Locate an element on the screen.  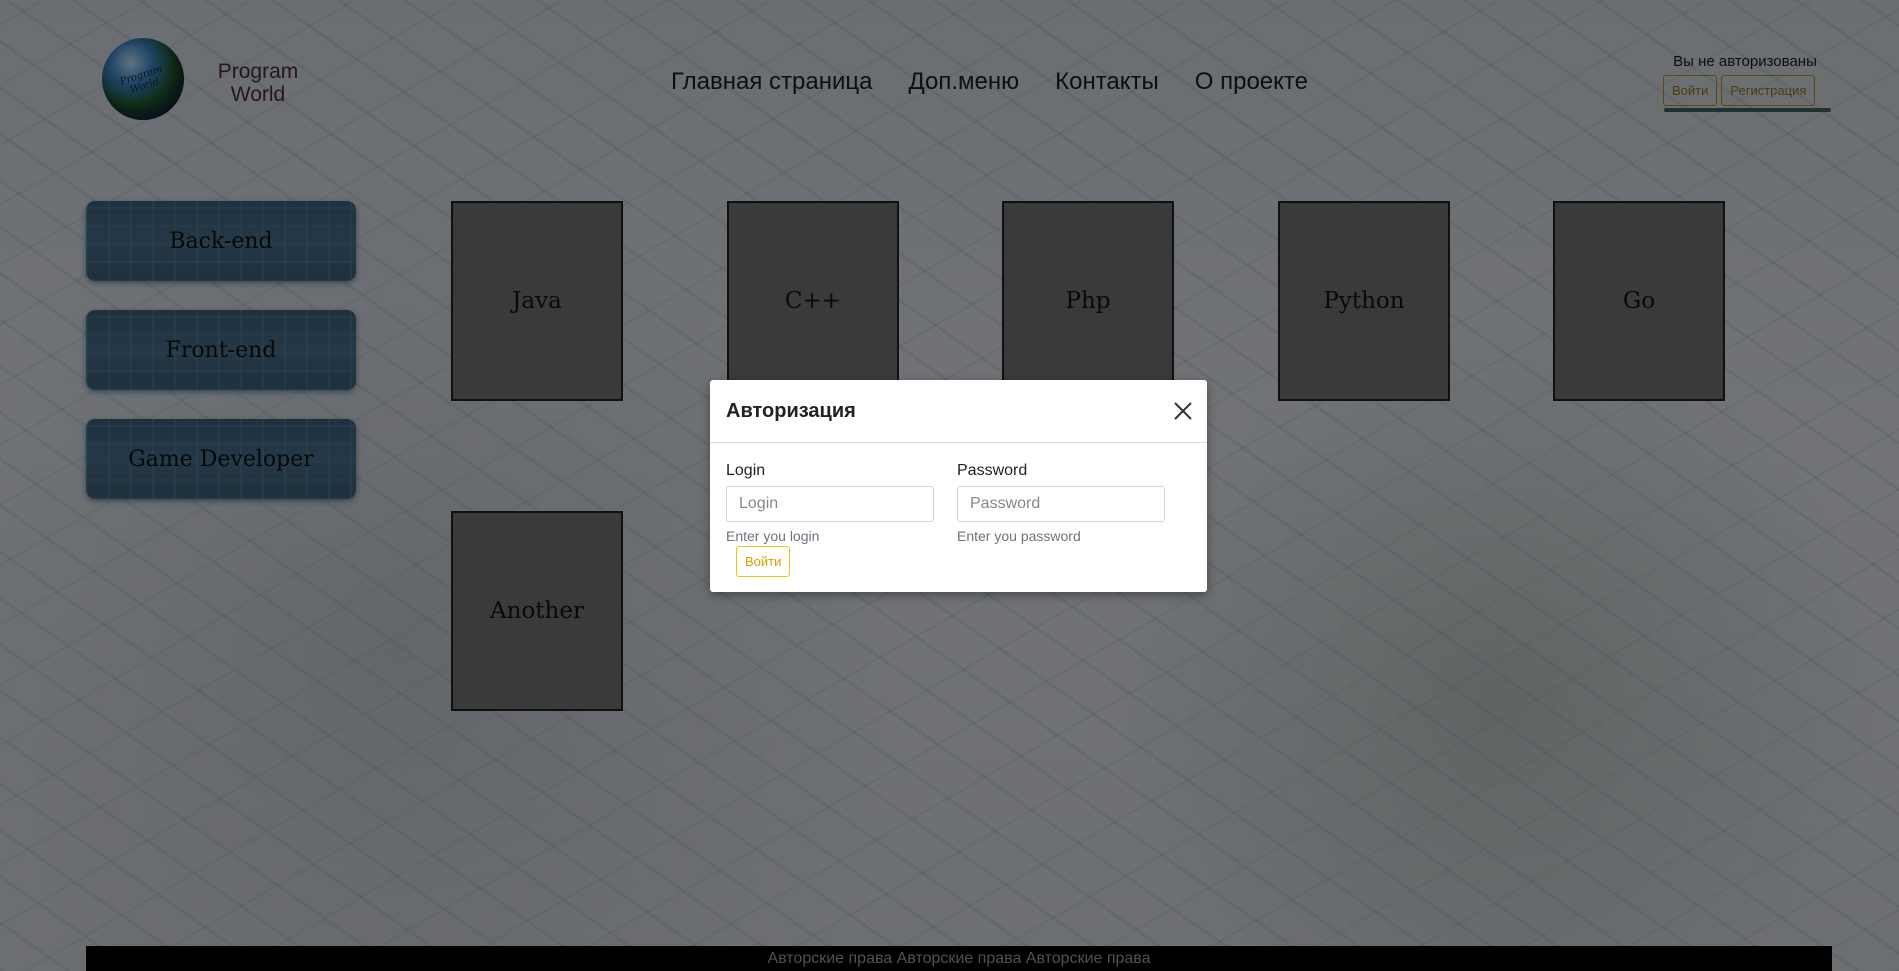
modal-title: Авторизация is located at coordinates (791, 411).